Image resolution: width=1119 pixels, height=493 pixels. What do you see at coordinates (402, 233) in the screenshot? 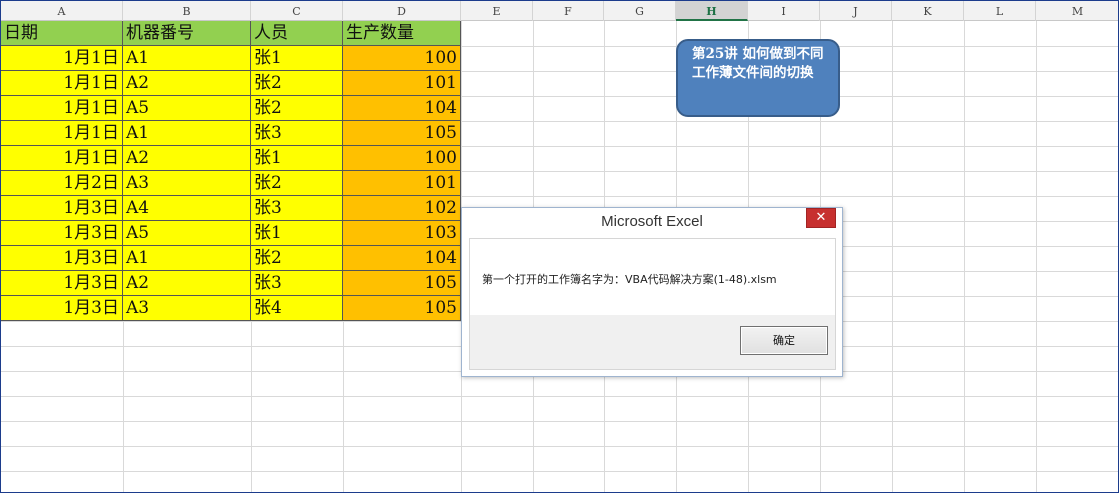
I see `quantity-cell: 103` at bounding box center [402, 233].